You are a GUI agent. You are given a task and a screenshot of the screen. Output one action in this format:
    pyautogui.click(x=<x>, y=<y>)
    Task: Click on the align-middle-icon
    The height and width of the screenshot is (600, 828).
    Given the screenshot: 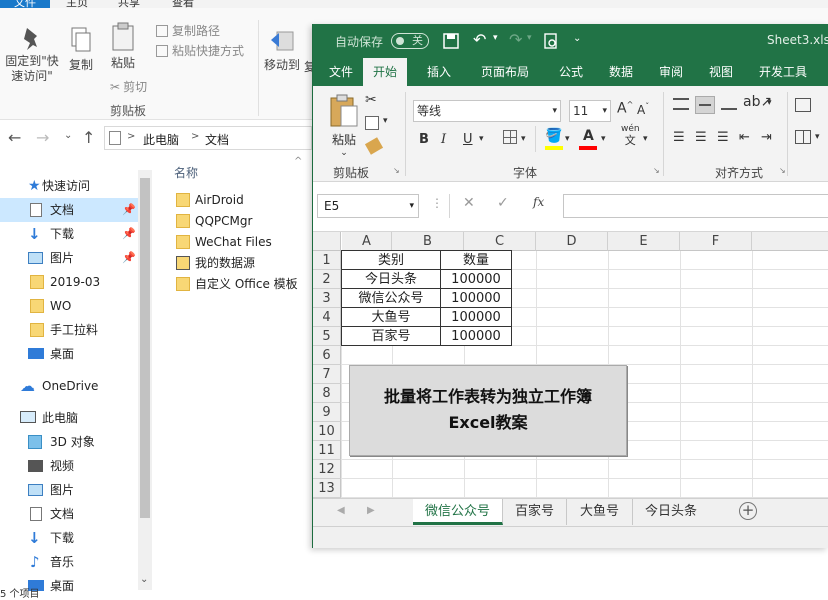 What is the action you would take?
    pyautogui.click(x=705, y=105)
    